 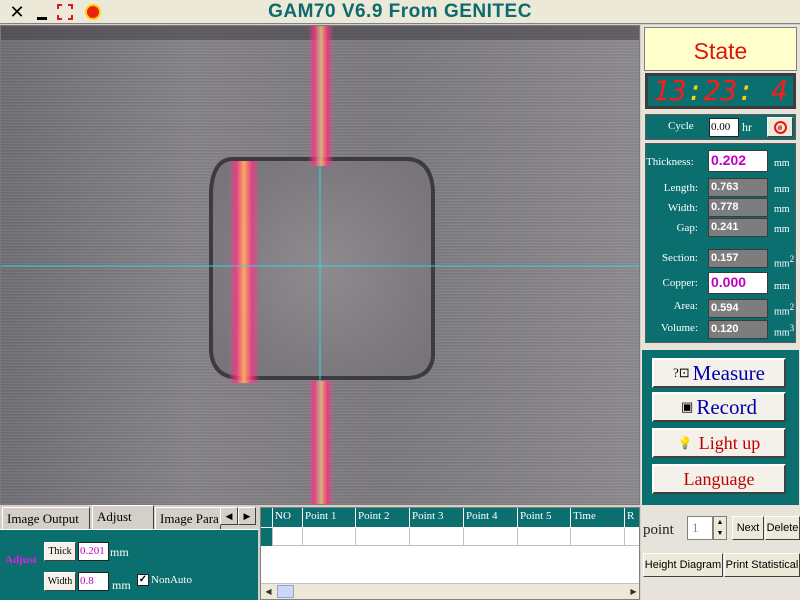 What do you see at coordinates (632, 591) in the screenshot?
I see `scroll-right-icon: ▶` at bounding box center [632, 591].